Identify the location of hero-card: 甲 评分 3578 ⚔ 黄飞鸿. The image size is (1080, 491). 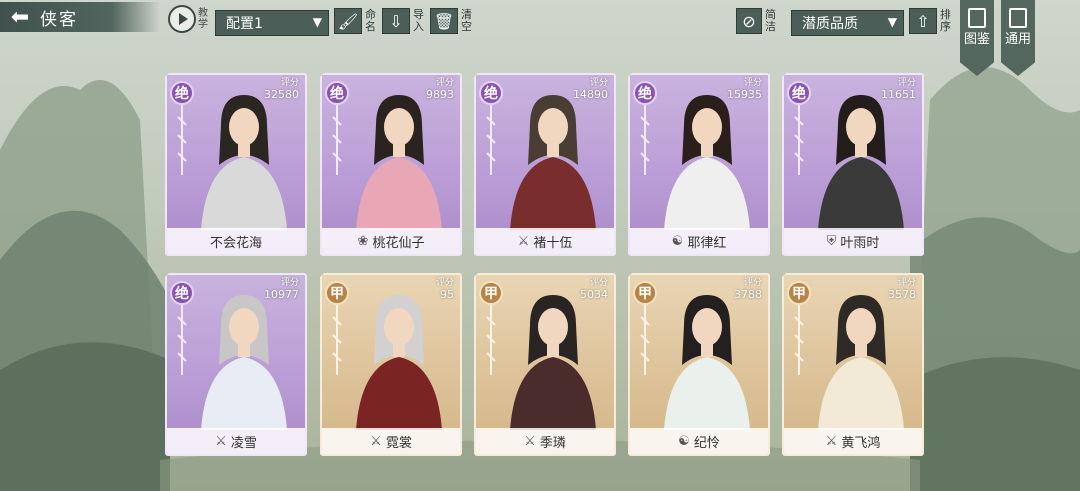
(853, 364).